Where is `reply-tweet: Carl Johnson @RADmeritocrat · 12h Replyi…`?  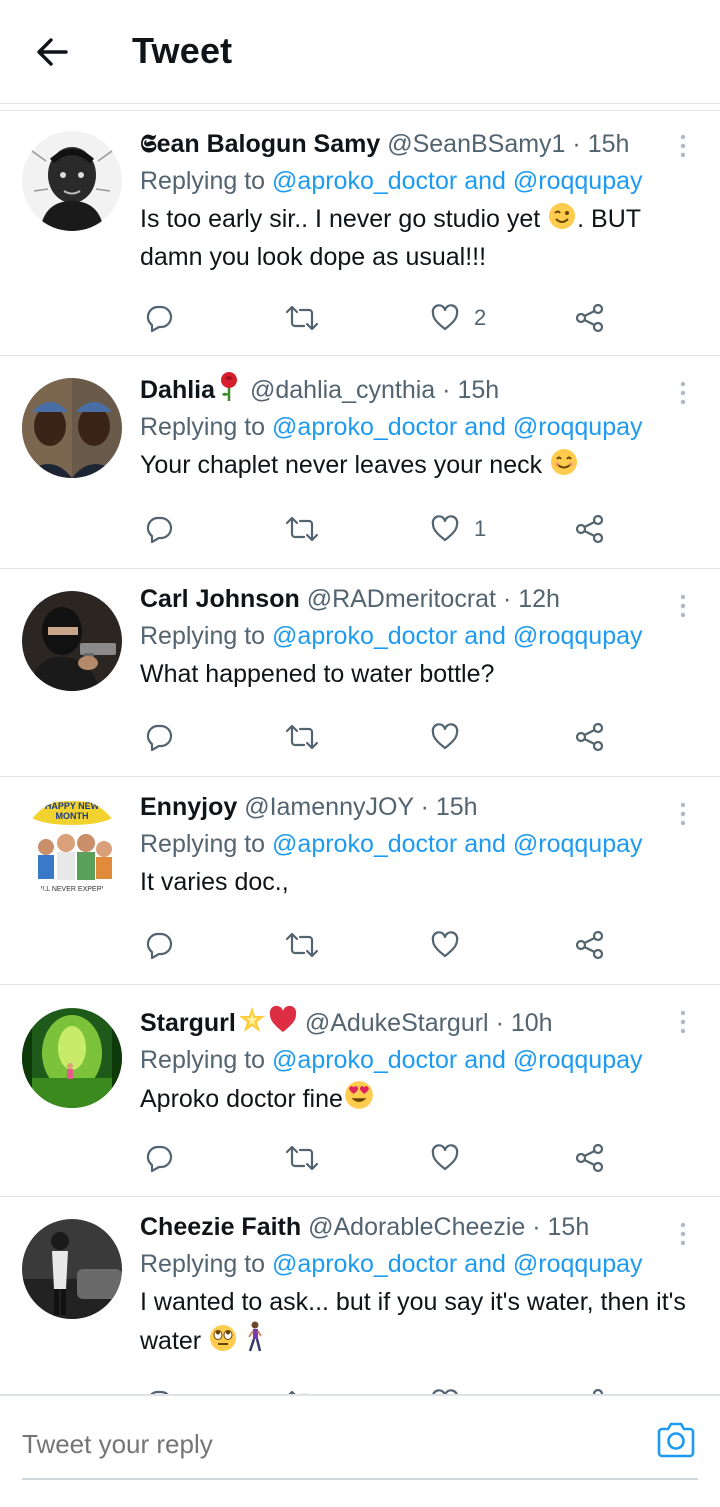 reply-tweet: Carl Johnson @RADmeritocrat · 12h Replyi… is located at coordinates (360, 673).